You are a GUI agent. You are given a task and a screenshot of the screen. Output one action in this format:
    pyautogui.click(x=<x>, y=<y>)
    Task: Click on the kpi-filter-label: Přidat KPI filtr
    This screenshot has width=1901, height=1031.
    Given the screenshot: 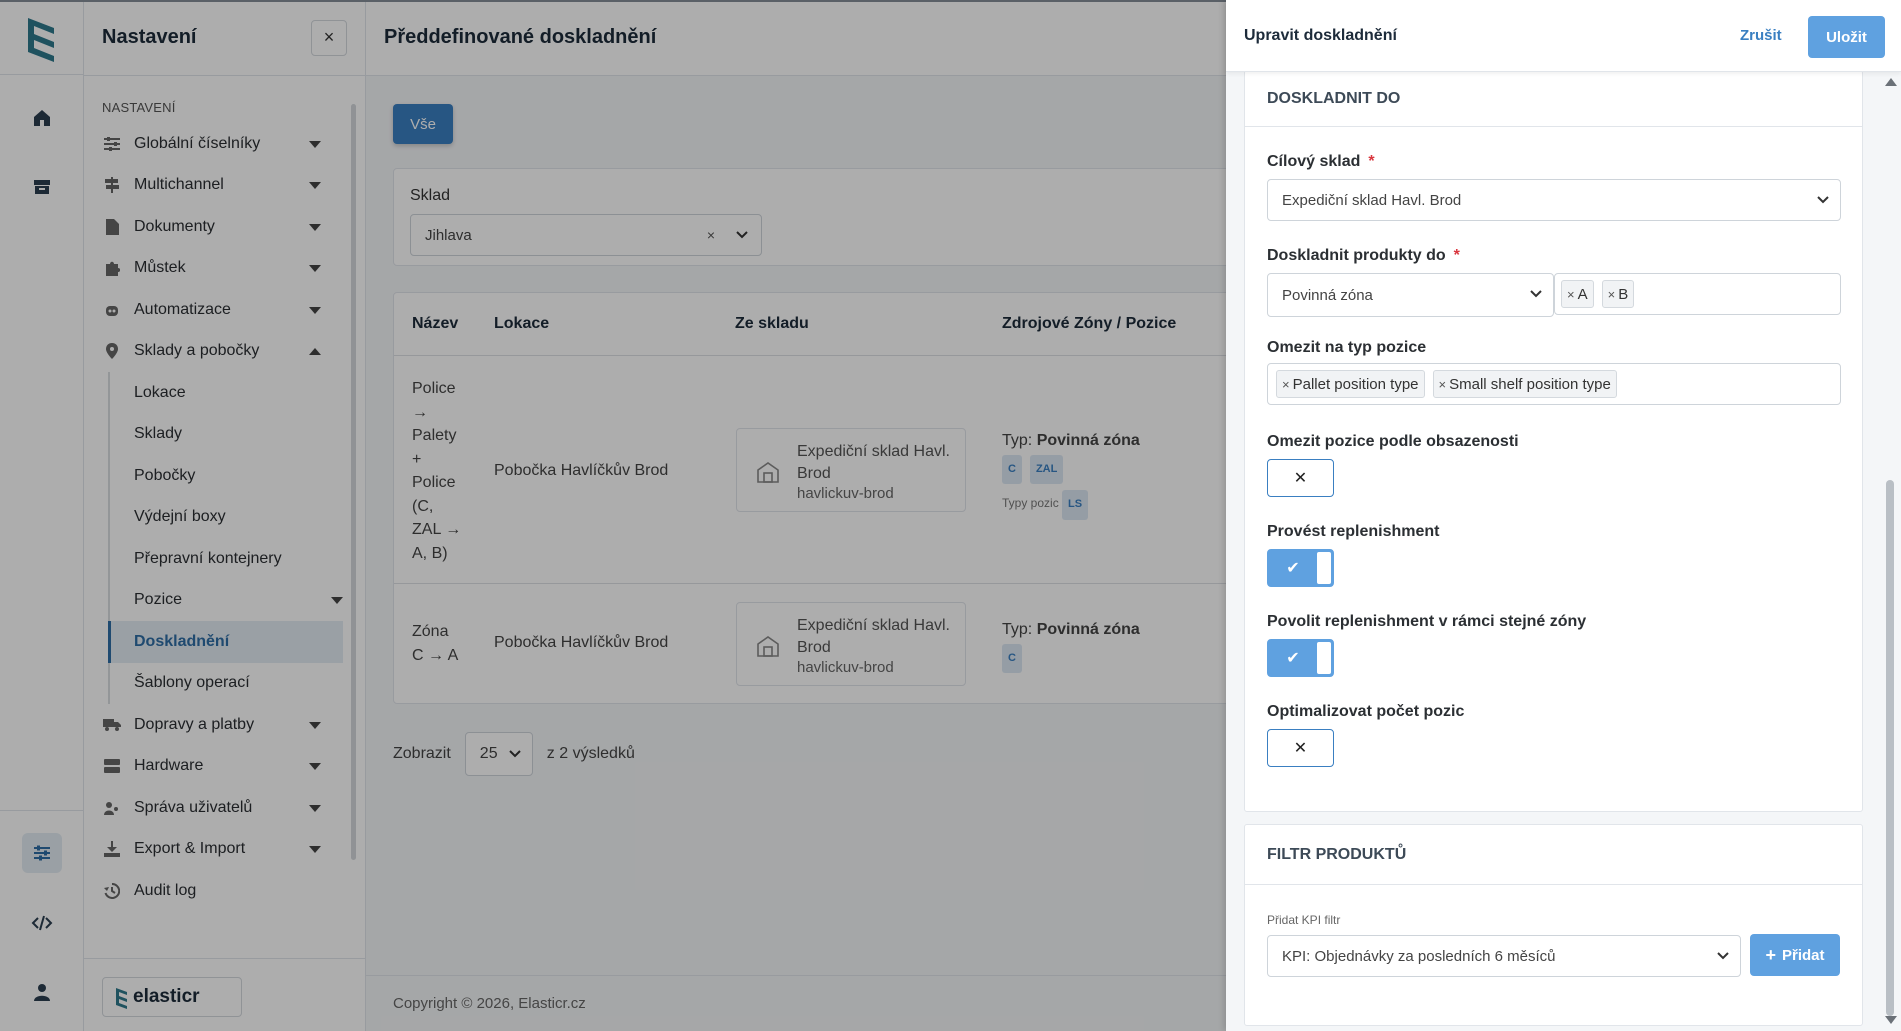 What is the action you would take?
    pyautogui.click(x=1304, y=920)
    